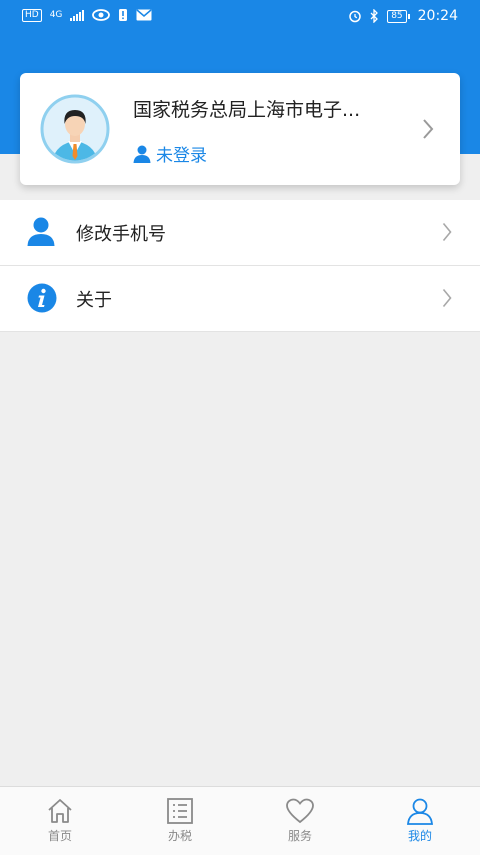 The height and width of the screenshot is (855, 480). What do you see at coordinates (32, 15) in the screenshot?
I see `hd-badge: HD` at bounding box center [32, 15].